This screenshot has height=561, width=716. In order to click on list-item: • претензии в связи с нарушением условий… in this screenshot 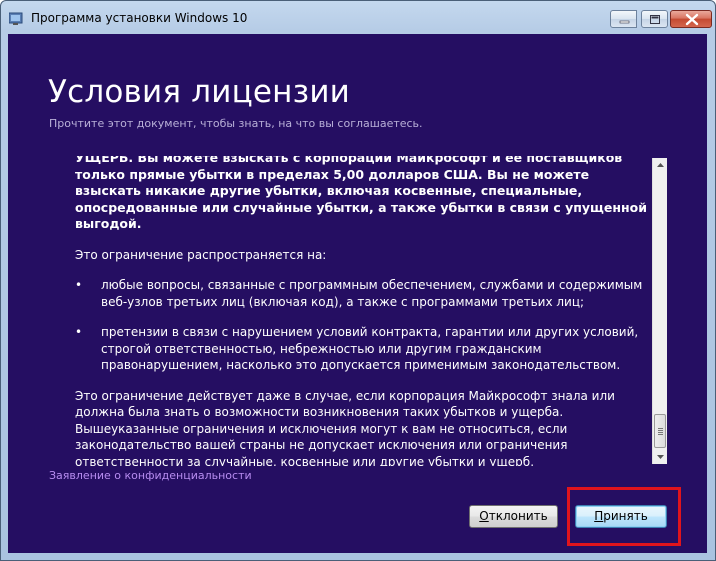, I will do `click(365, 349)`.